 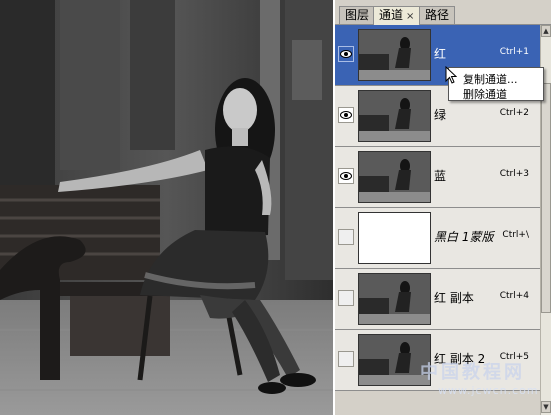 I want to click on tab-layers-label: 图层, so click(x=357, y=15).